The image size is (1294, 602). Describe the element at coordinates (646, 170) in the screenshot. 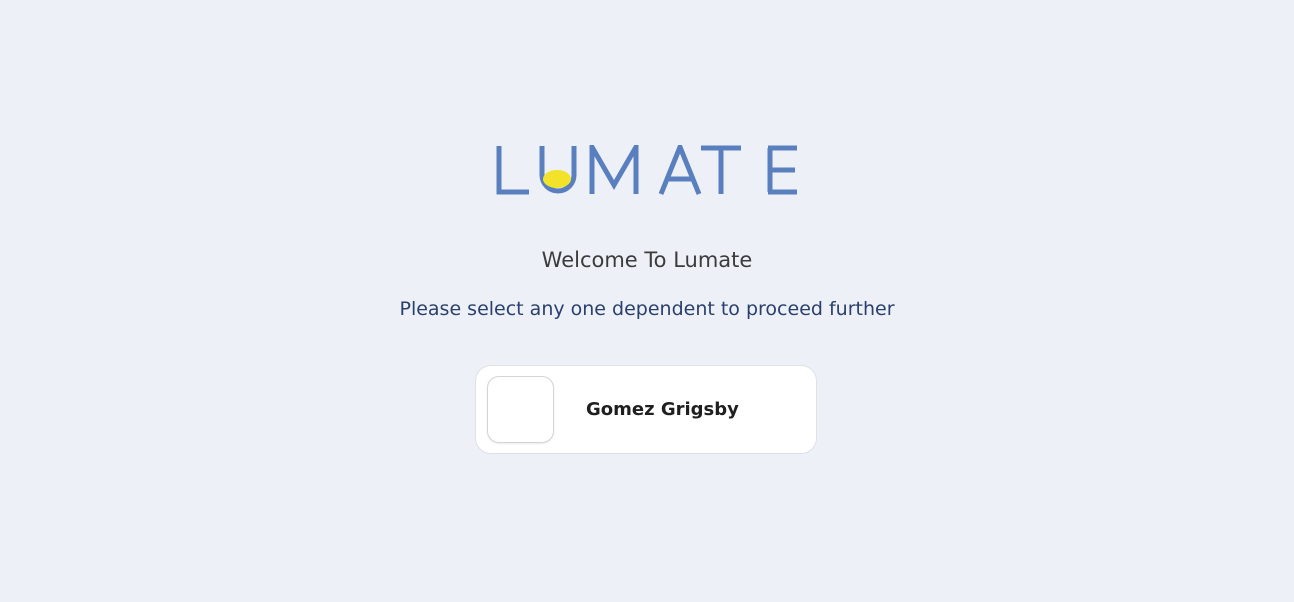

I see `lumate-logo` at that location.